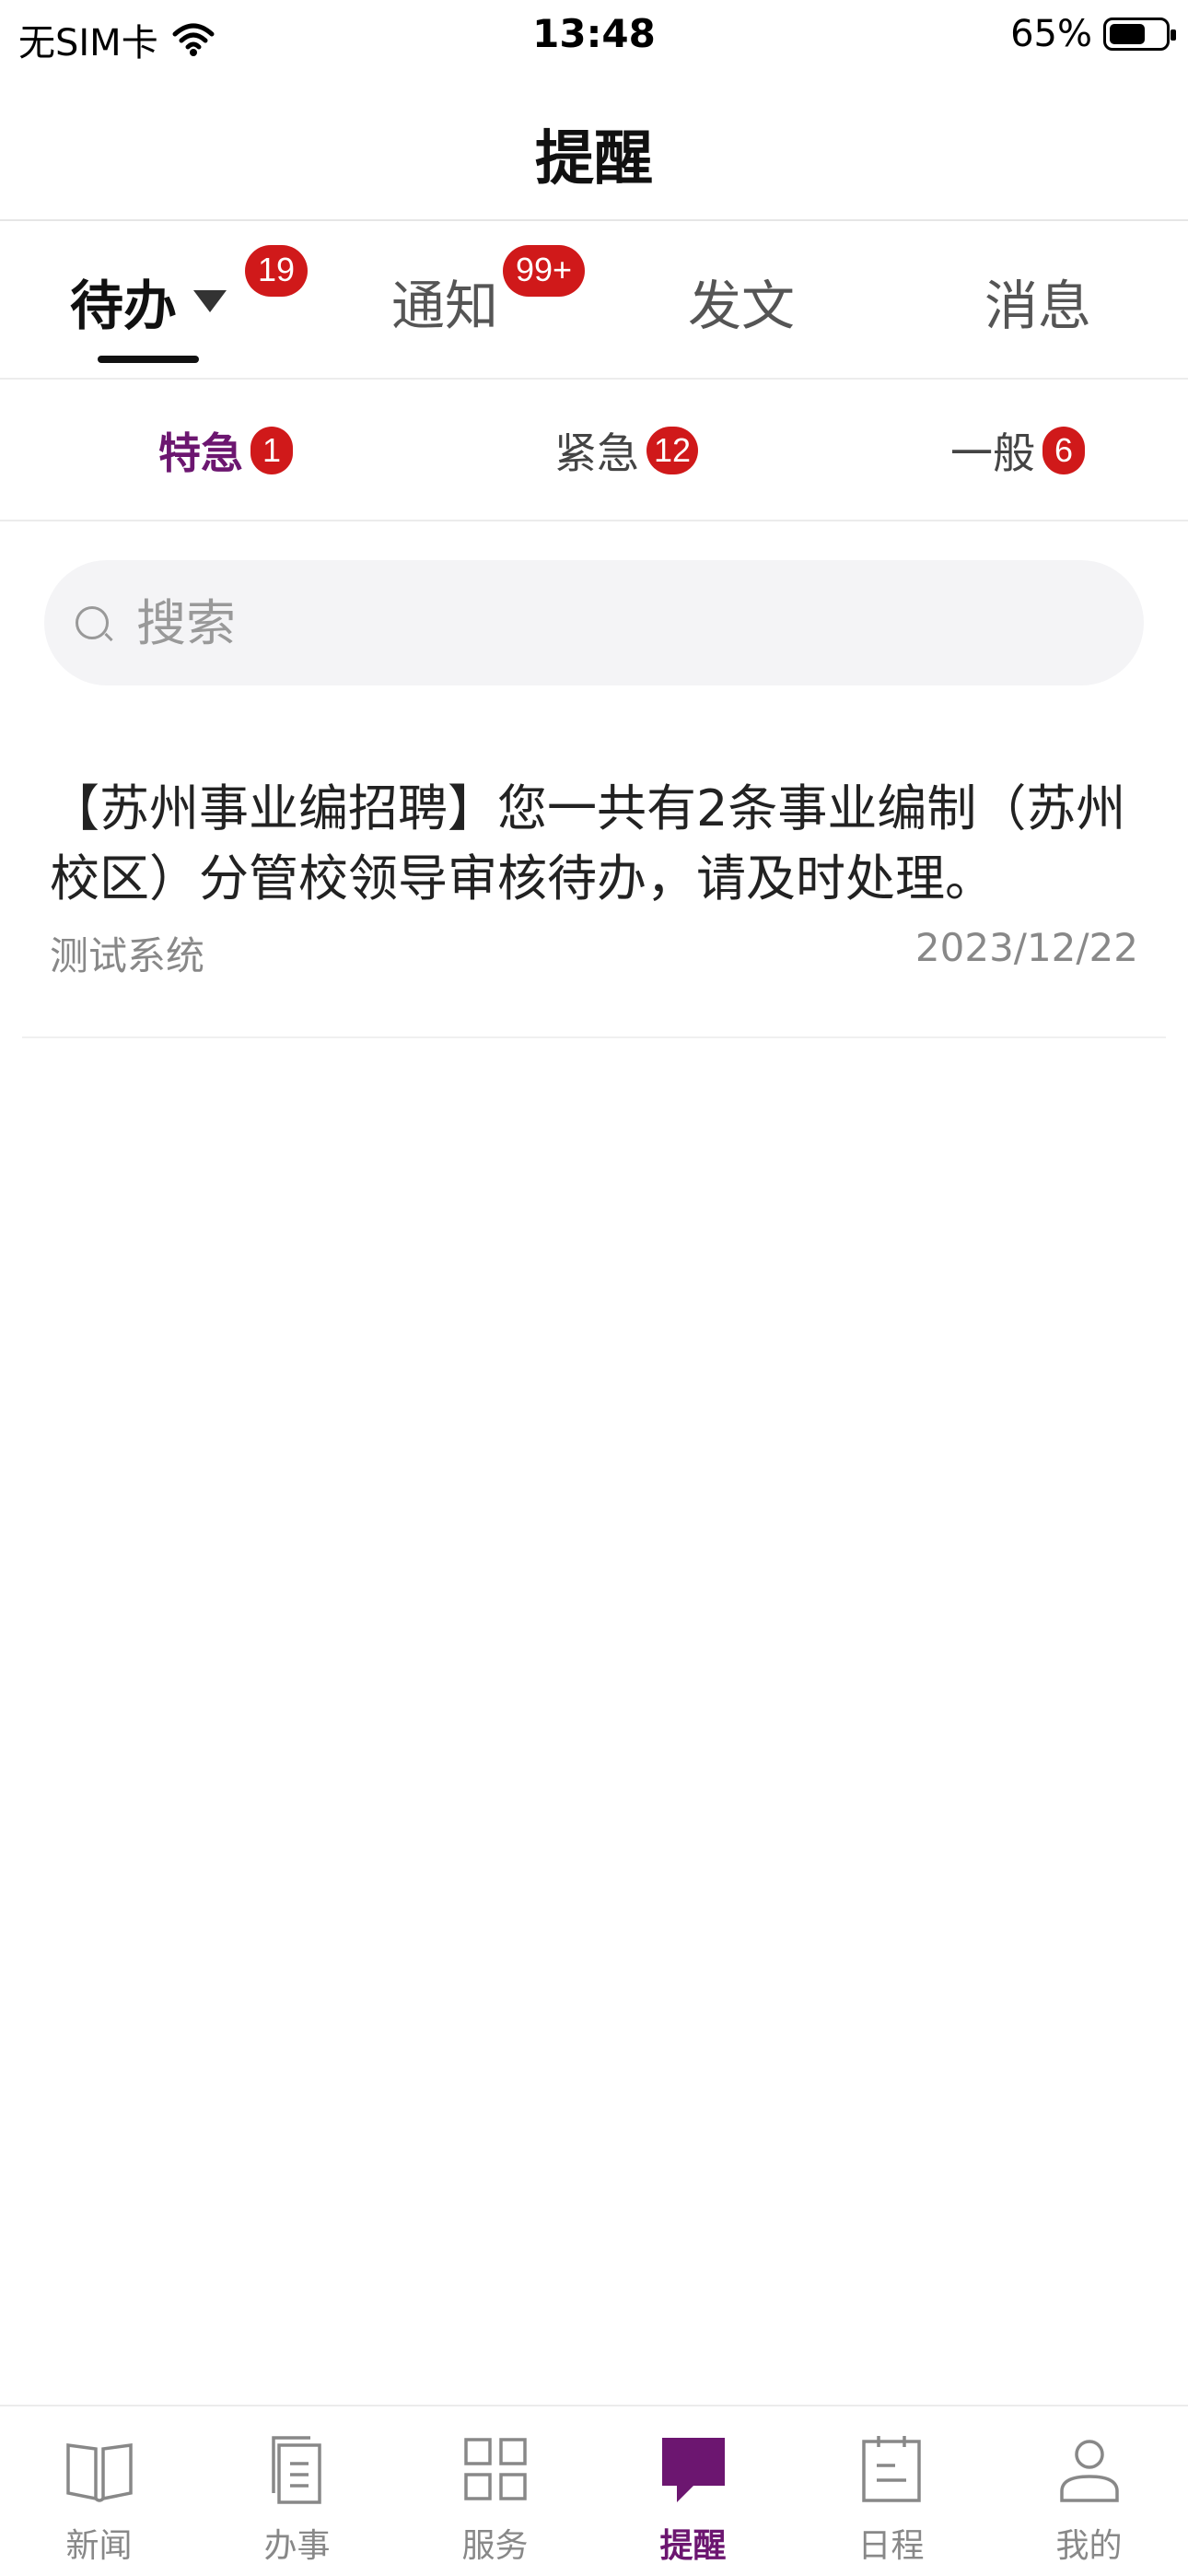  I want to click on battery-percent: 65%, so click(1051, 34).